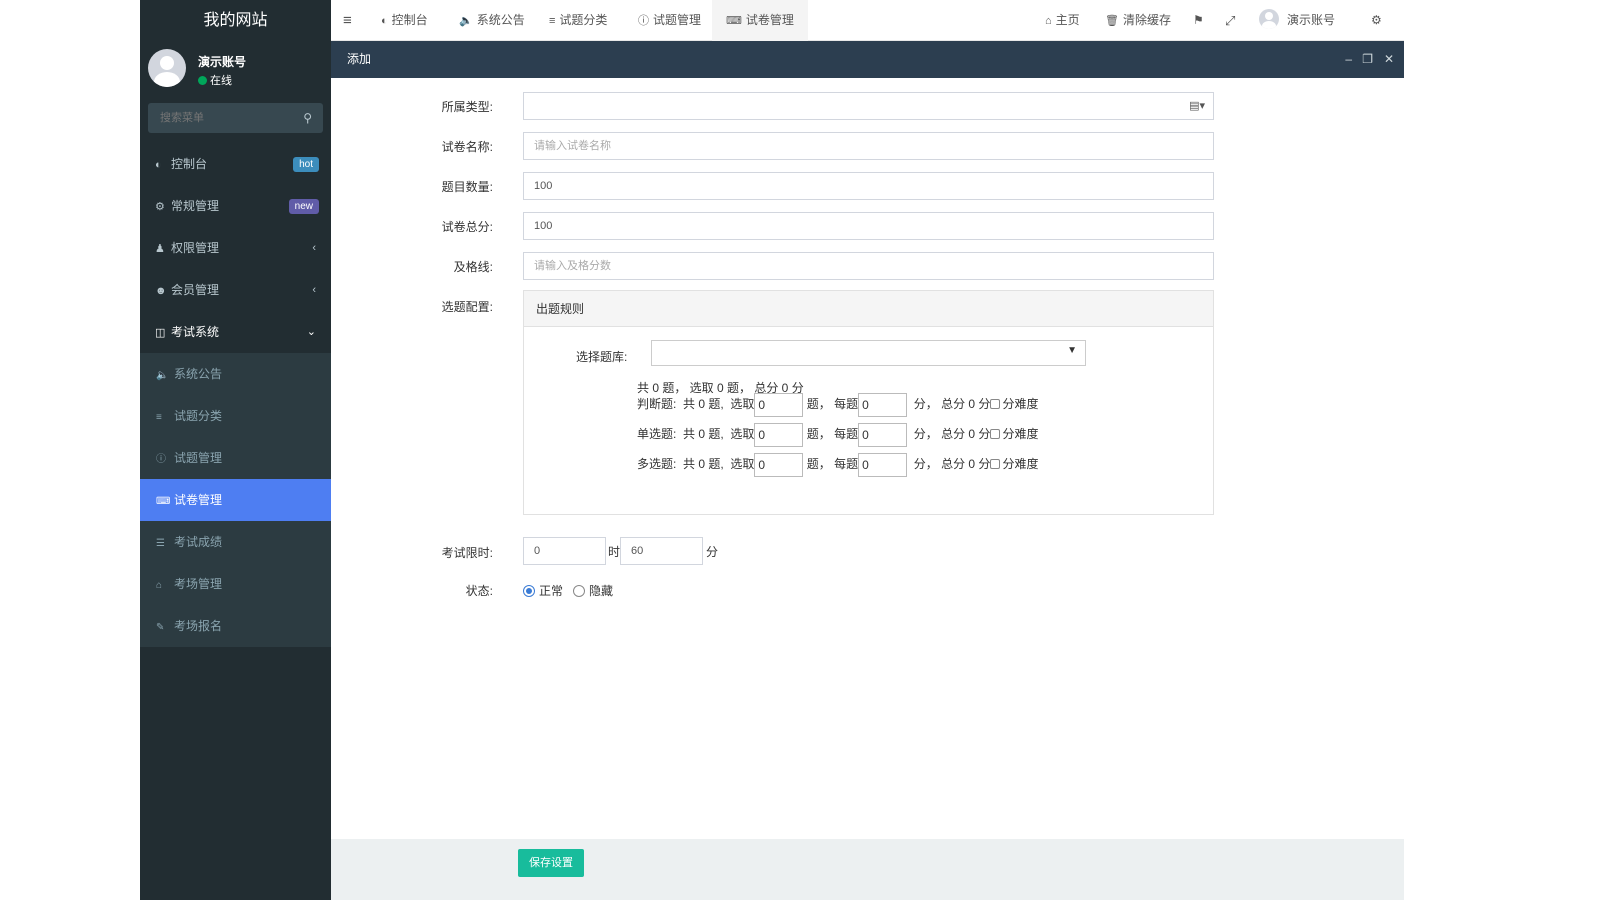 The height and width of the screenshot is (900, 1600). I want to click on trash-icon: 🗑, so click(1112, 21).